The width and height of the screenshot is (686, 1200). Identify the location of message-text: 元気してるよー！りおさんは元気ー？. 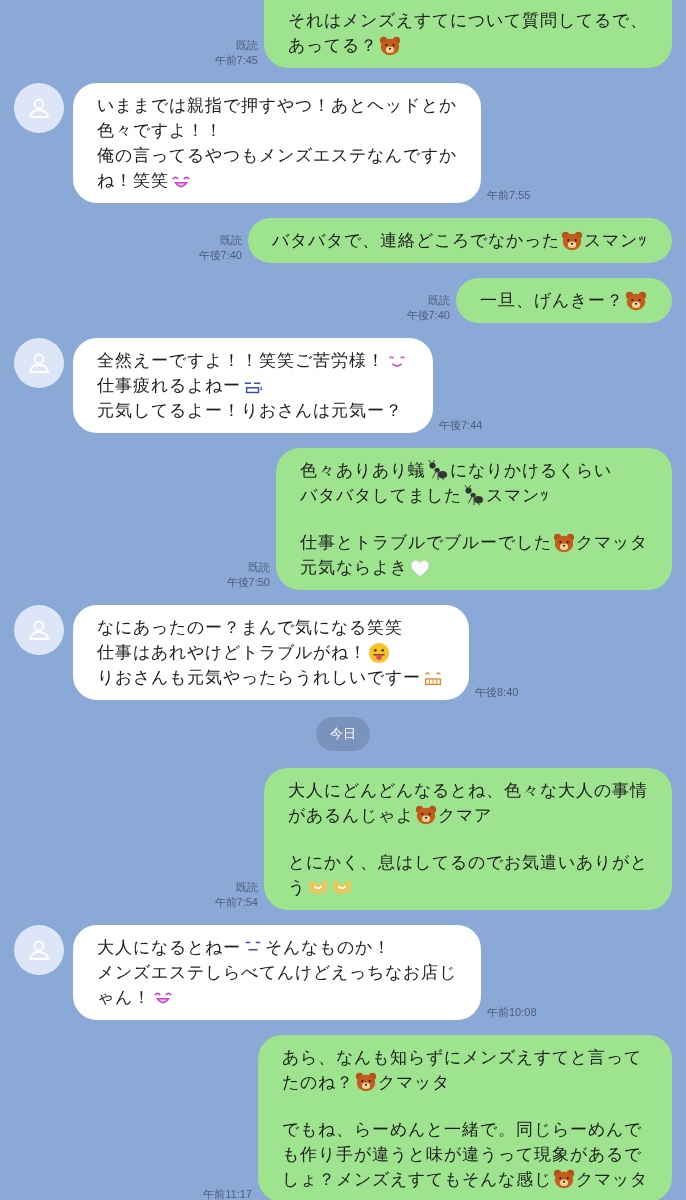
(250, 411).